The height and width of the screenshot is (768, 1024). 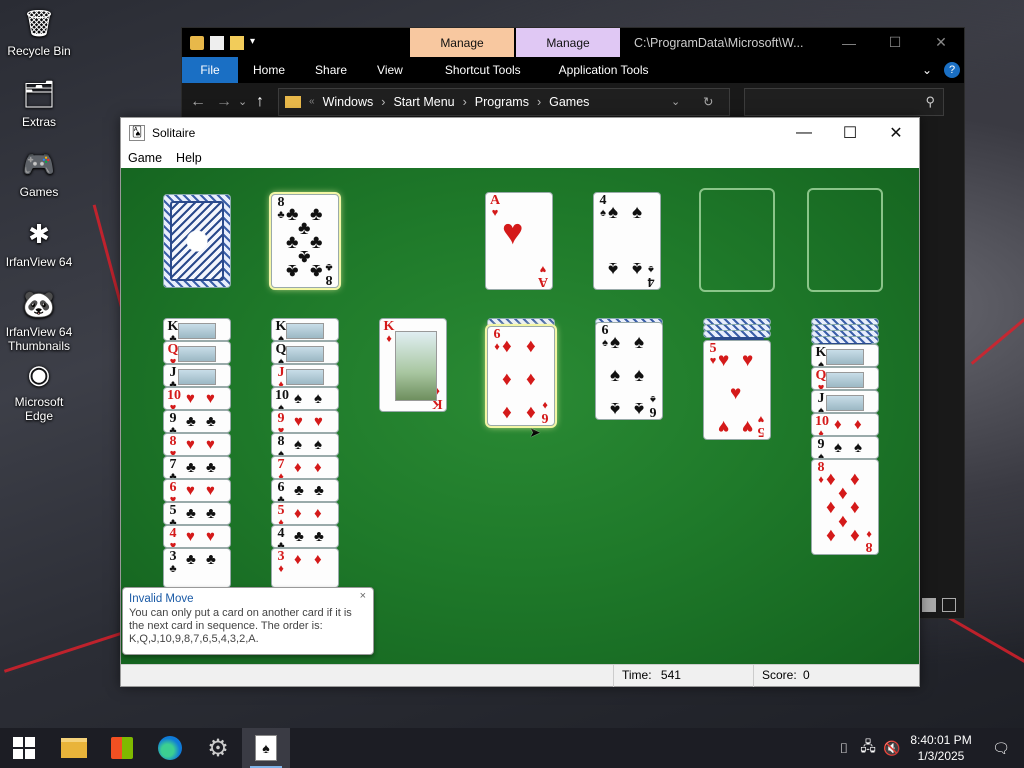 What do you see at coordinates (264, 102) in the screenshot?
I see `up-arrow-icon: ↑` at bounding box center [264, 102].